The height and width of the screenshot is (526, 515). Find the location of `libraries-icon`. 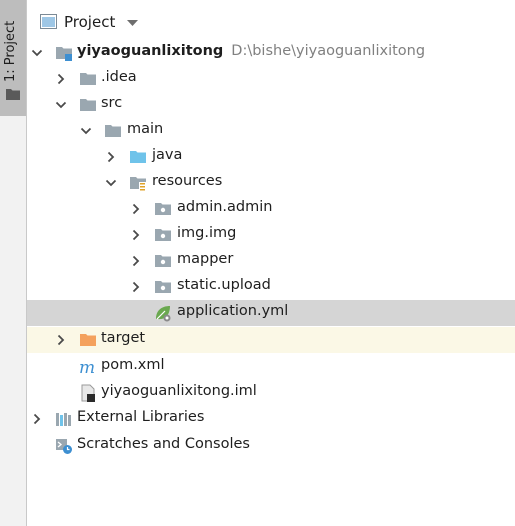

libraries-icon is located at coordinates (63, 419).